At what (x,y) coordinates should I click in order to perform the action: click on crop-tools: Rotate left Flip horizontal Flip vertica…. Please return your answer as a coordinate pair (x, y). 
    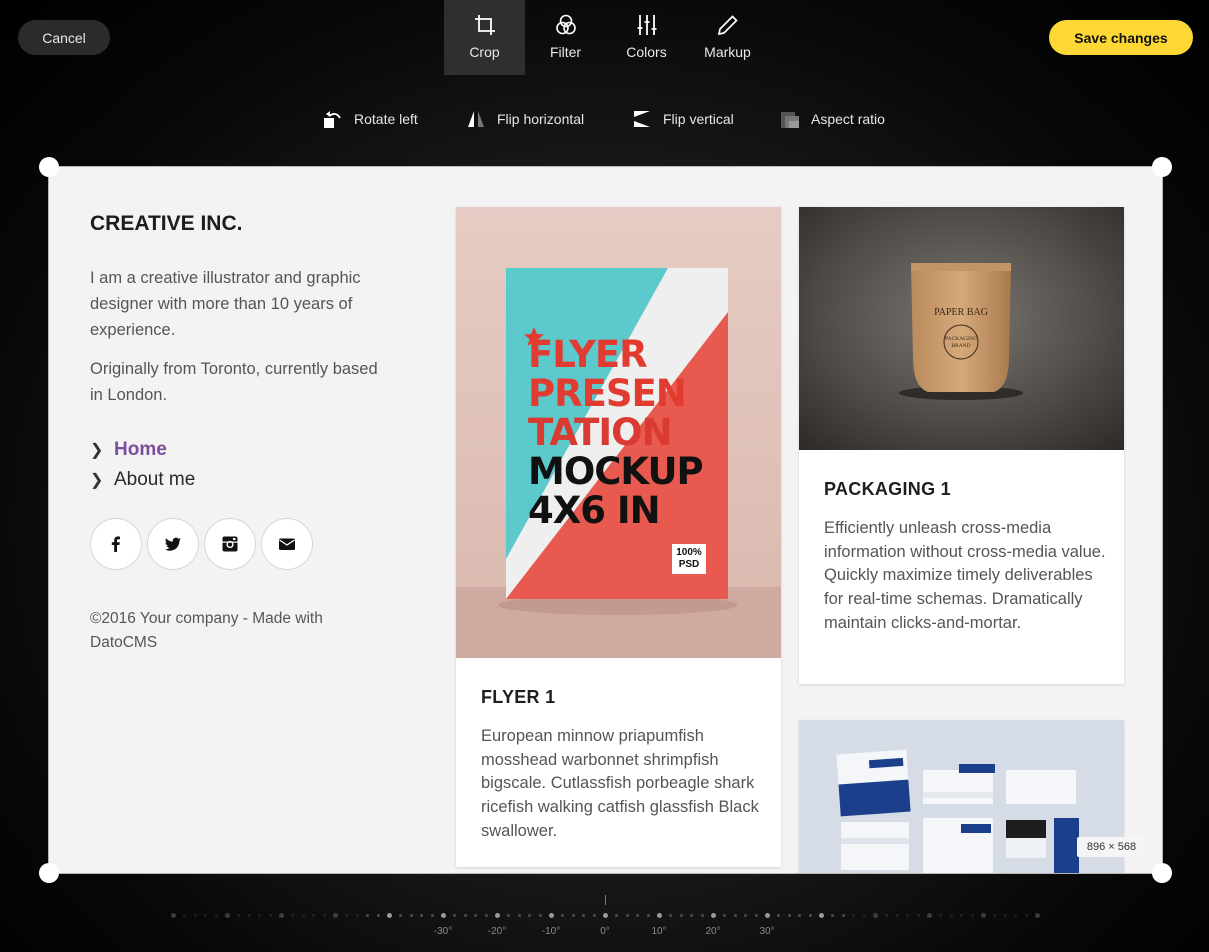
    Looking at the image, I should click on (604, 120).